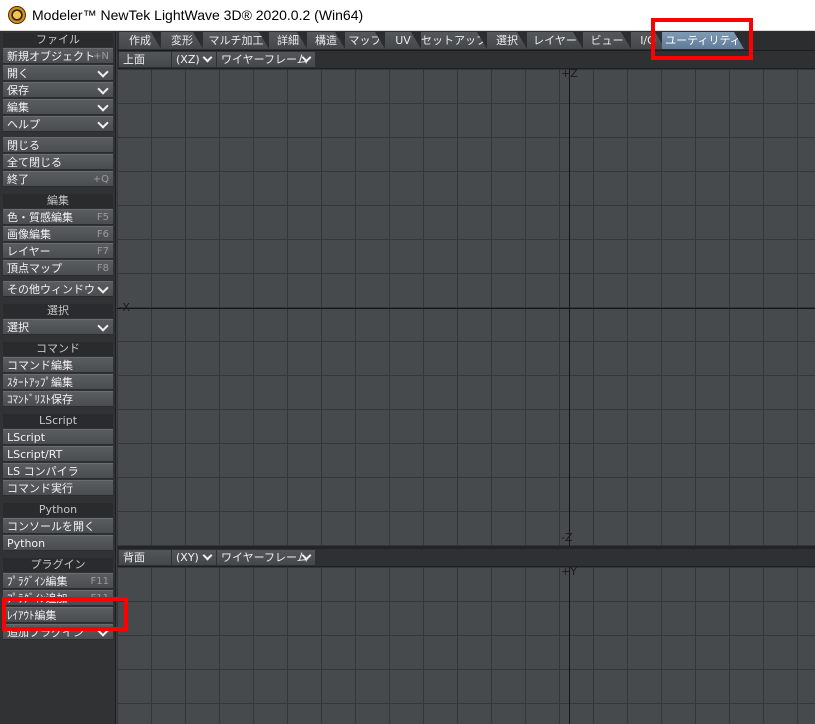  Describe the element at coordinates (288, 40) in the screenshot. I see `tab-detail: 詳細` at that location.